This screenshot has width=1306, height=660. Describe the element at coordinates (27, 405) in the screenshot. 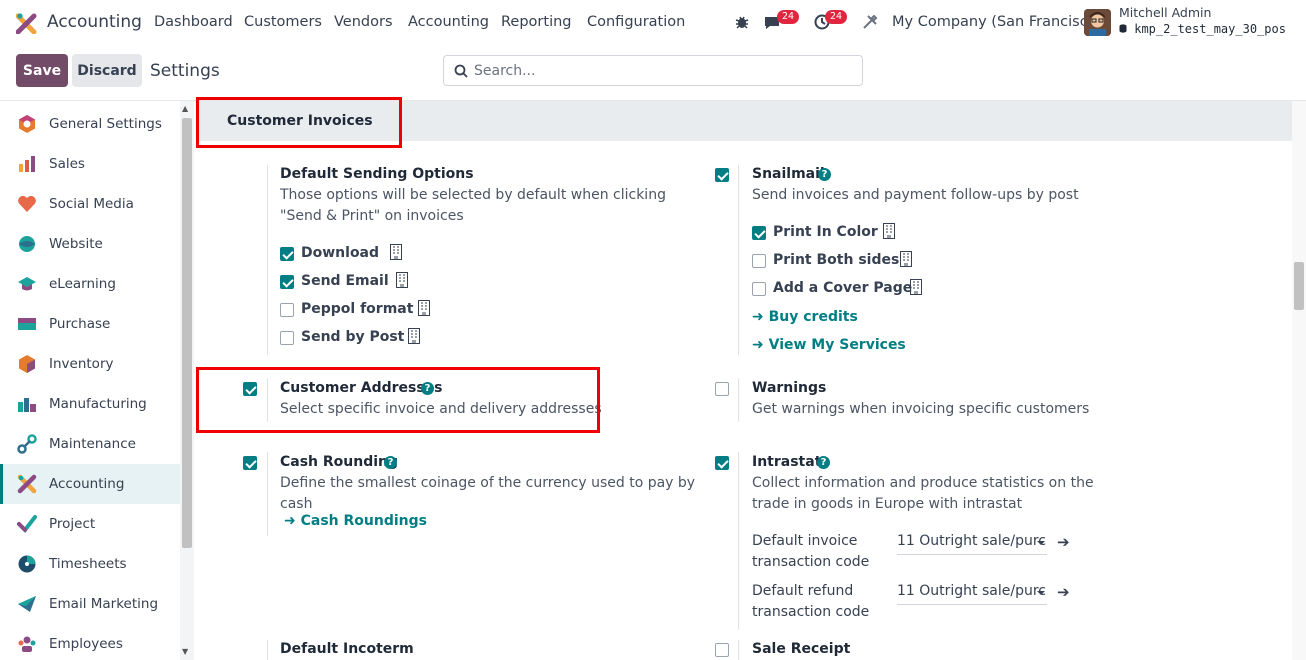

I see `manufacturing-icon` at that location.